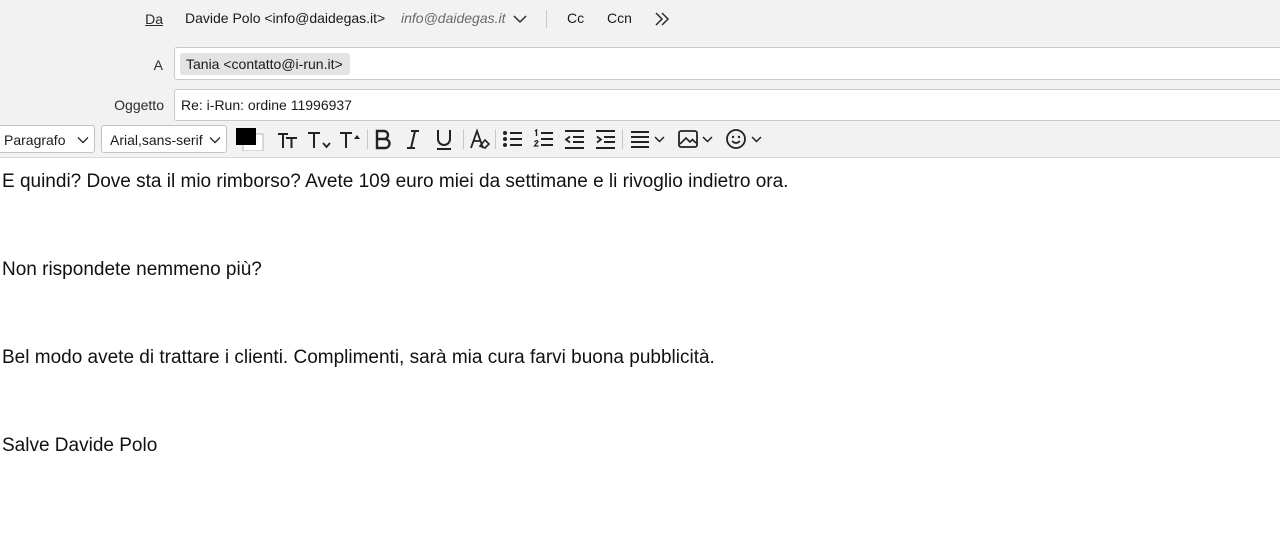  Describe the element at coordinates (154, 19) in the screenshot. I see `from-label: Da` at that location.